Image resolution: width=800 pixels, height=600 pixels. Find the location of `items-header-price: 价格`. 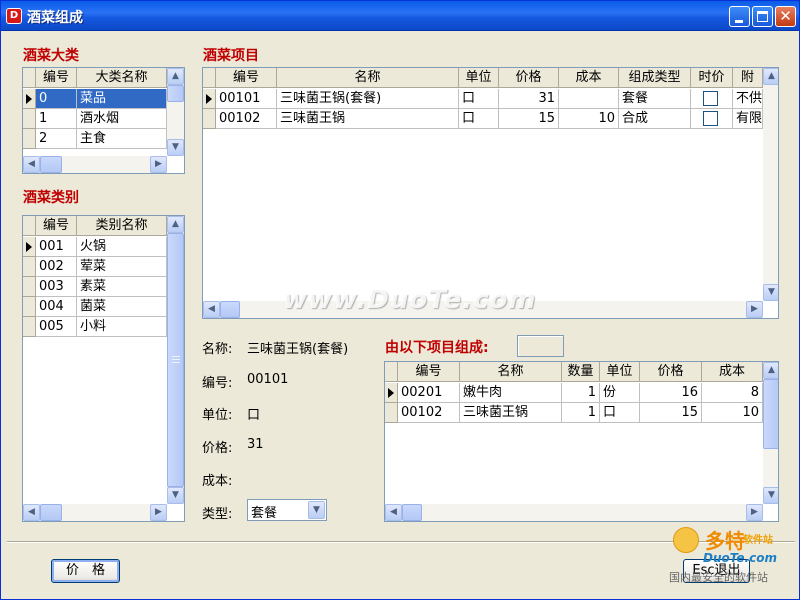

items-header-price: 价格 is located at coordinates (529, 78).